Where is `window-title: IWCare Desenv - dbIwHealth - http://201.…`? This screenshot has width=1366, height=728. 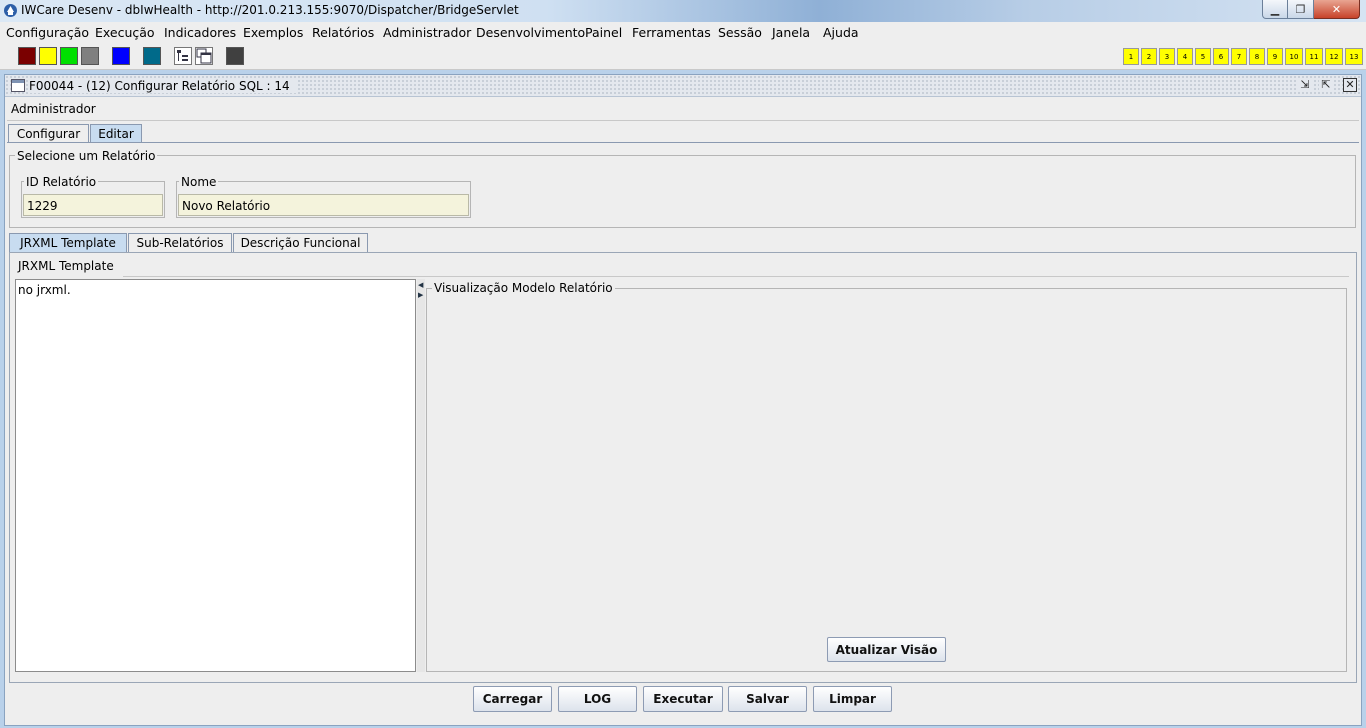
window-title: IWCare Desenv - dbIwHealth - http://201.… is located at coordinates (270, 10).